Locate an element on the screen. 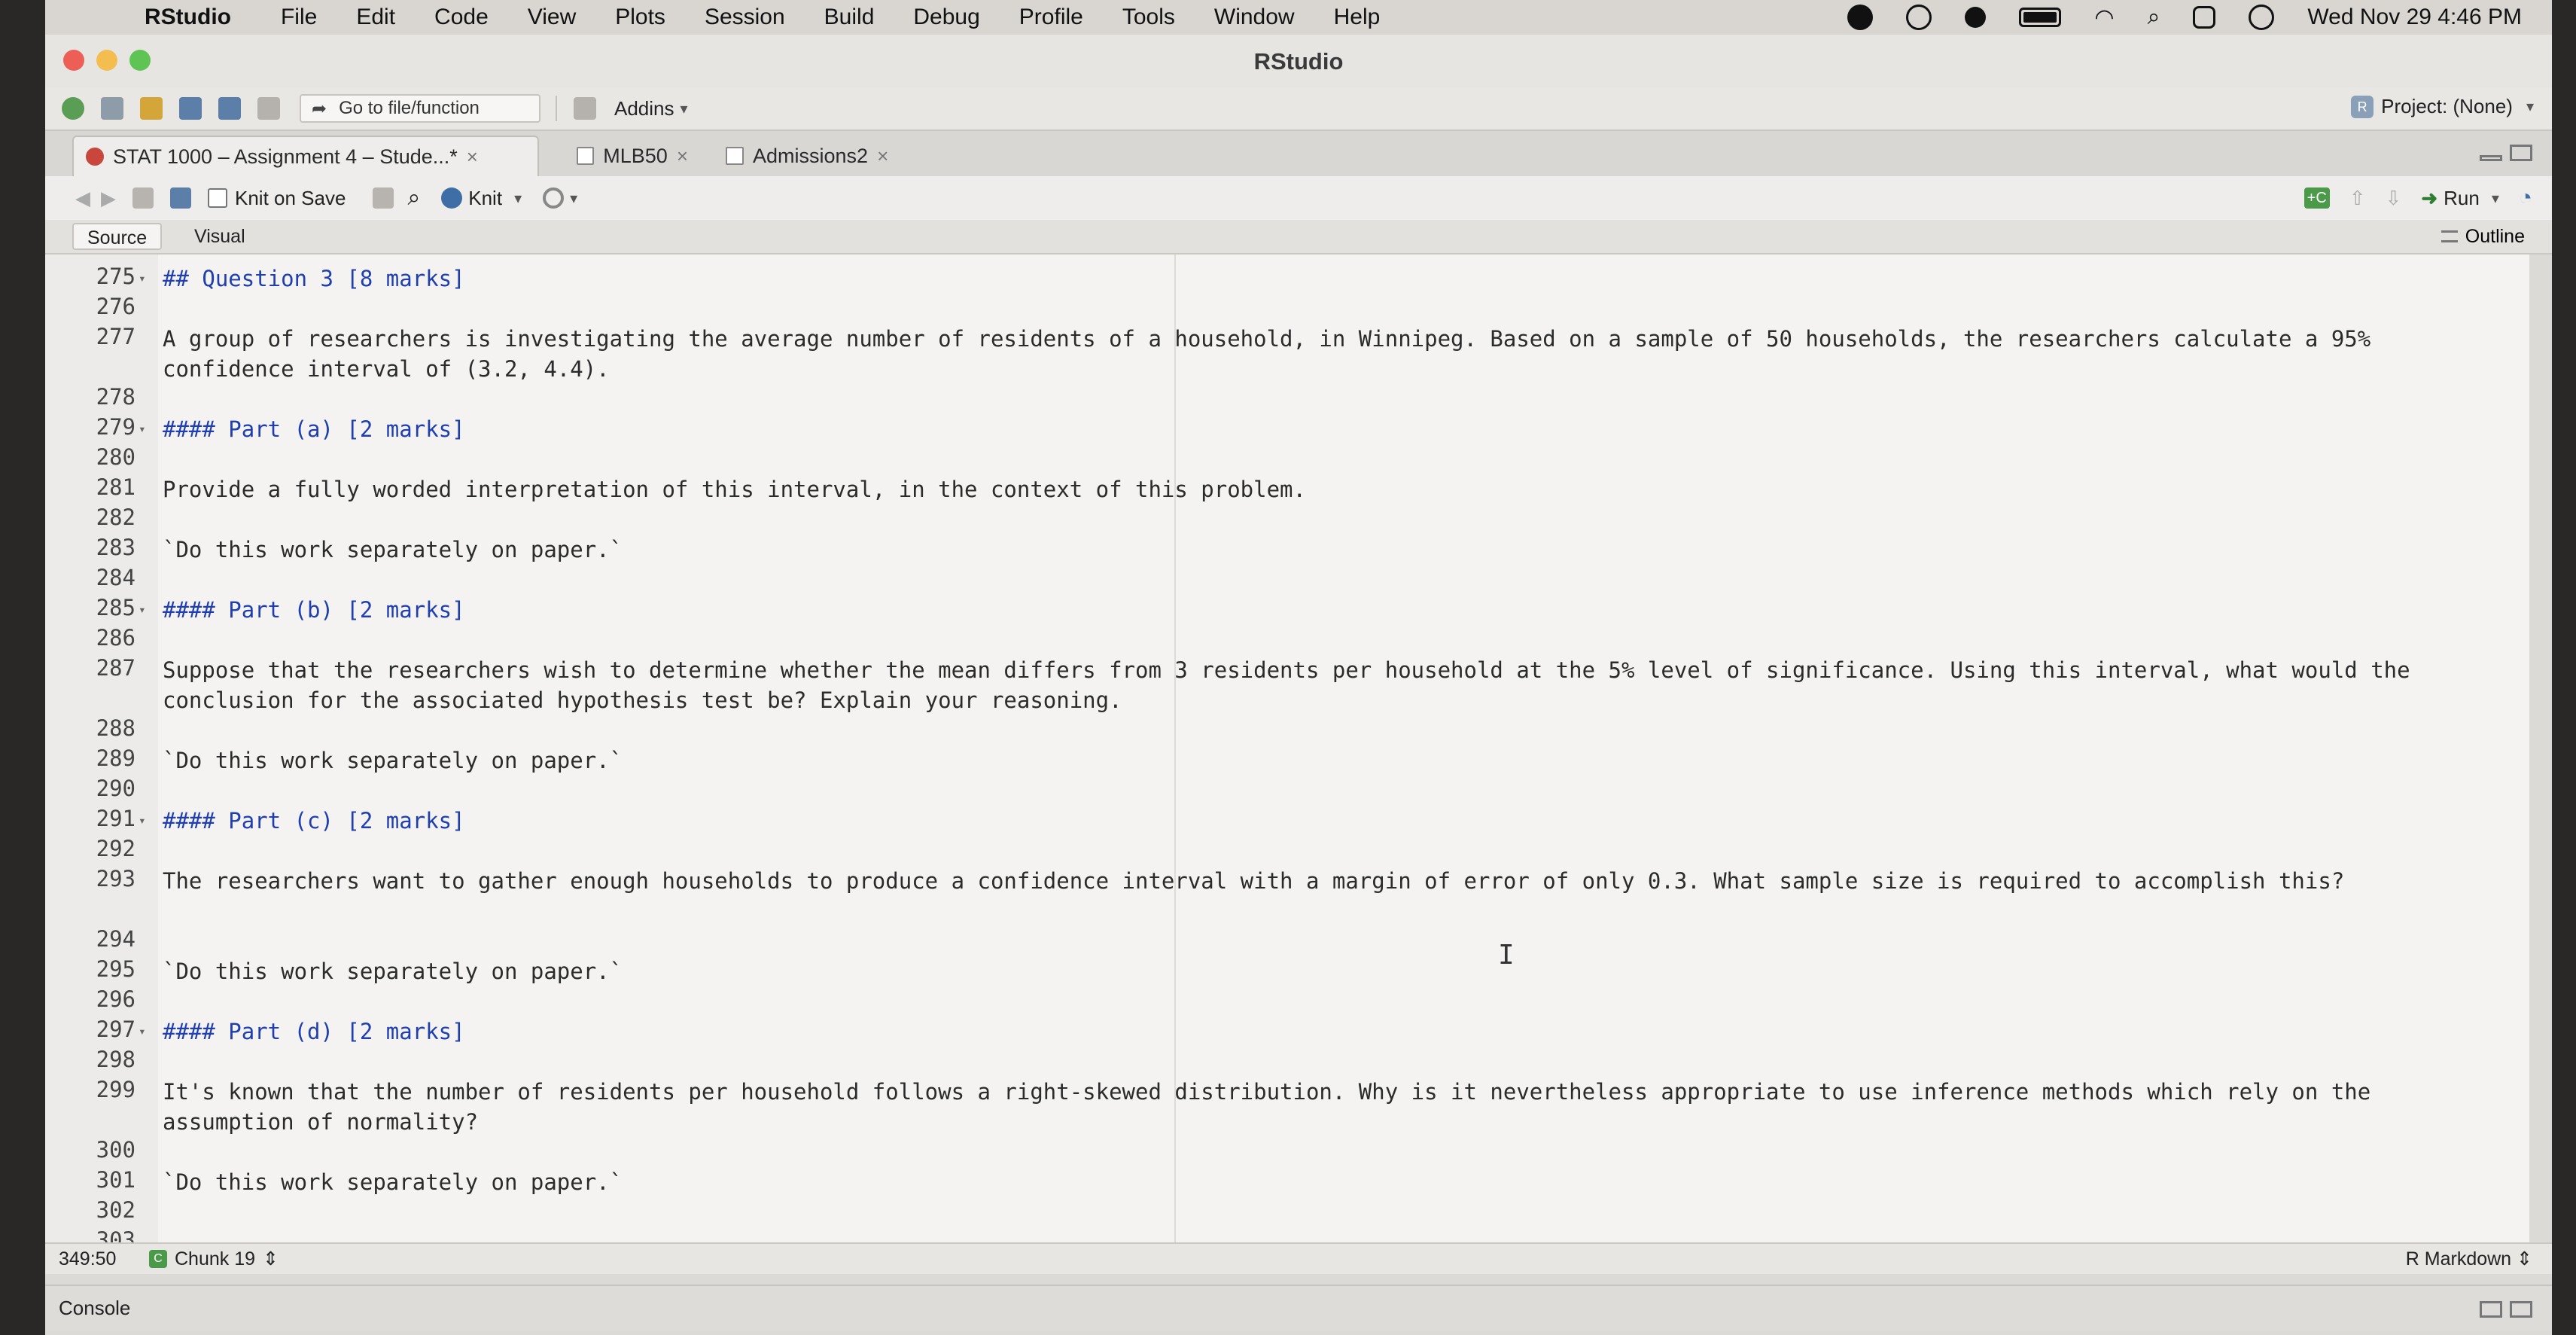 The image size is (2576, 1335). new-project-icon is located at coordinates (112, 108).